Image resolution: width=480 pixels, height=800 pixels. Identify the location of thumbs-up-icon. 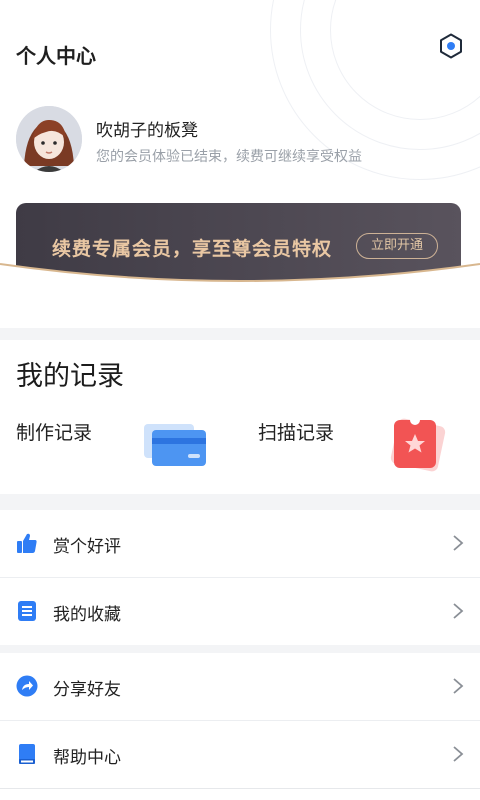
(27, 543).